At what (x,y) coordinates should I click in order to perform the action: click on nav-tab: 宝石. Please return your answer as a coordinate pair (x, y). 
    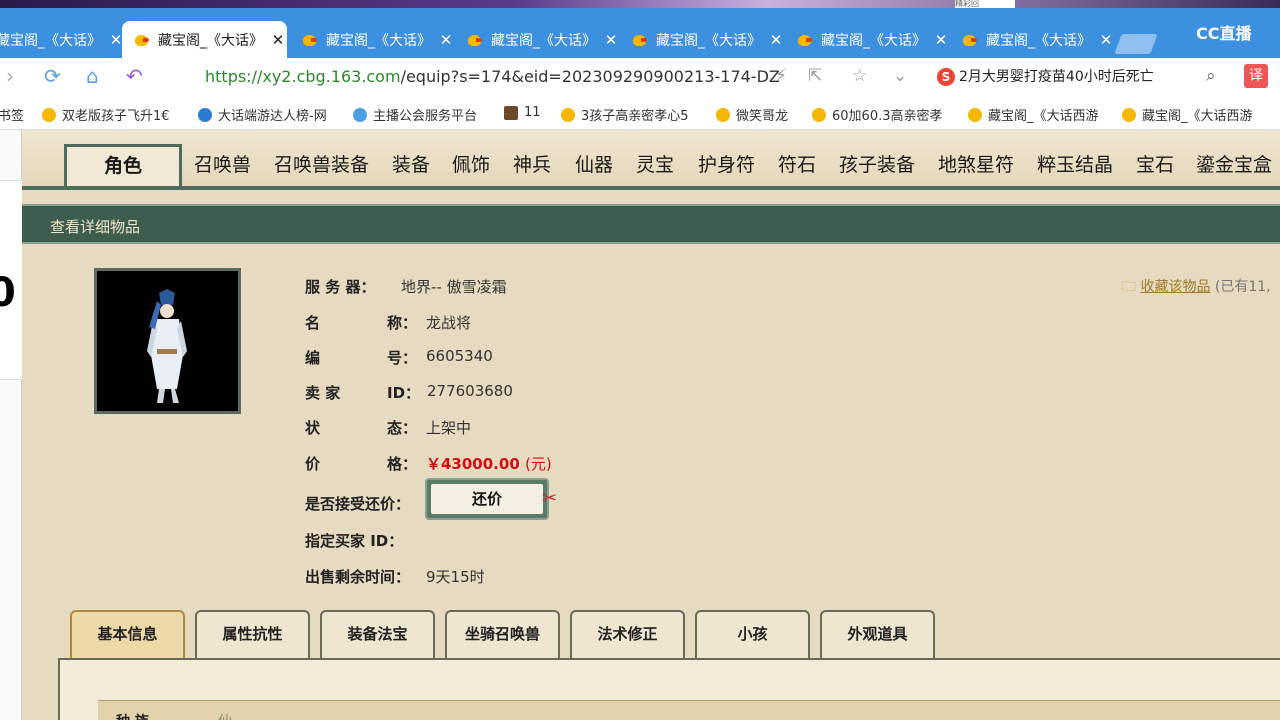
    Looking at the image, I should click on (1155, 163).